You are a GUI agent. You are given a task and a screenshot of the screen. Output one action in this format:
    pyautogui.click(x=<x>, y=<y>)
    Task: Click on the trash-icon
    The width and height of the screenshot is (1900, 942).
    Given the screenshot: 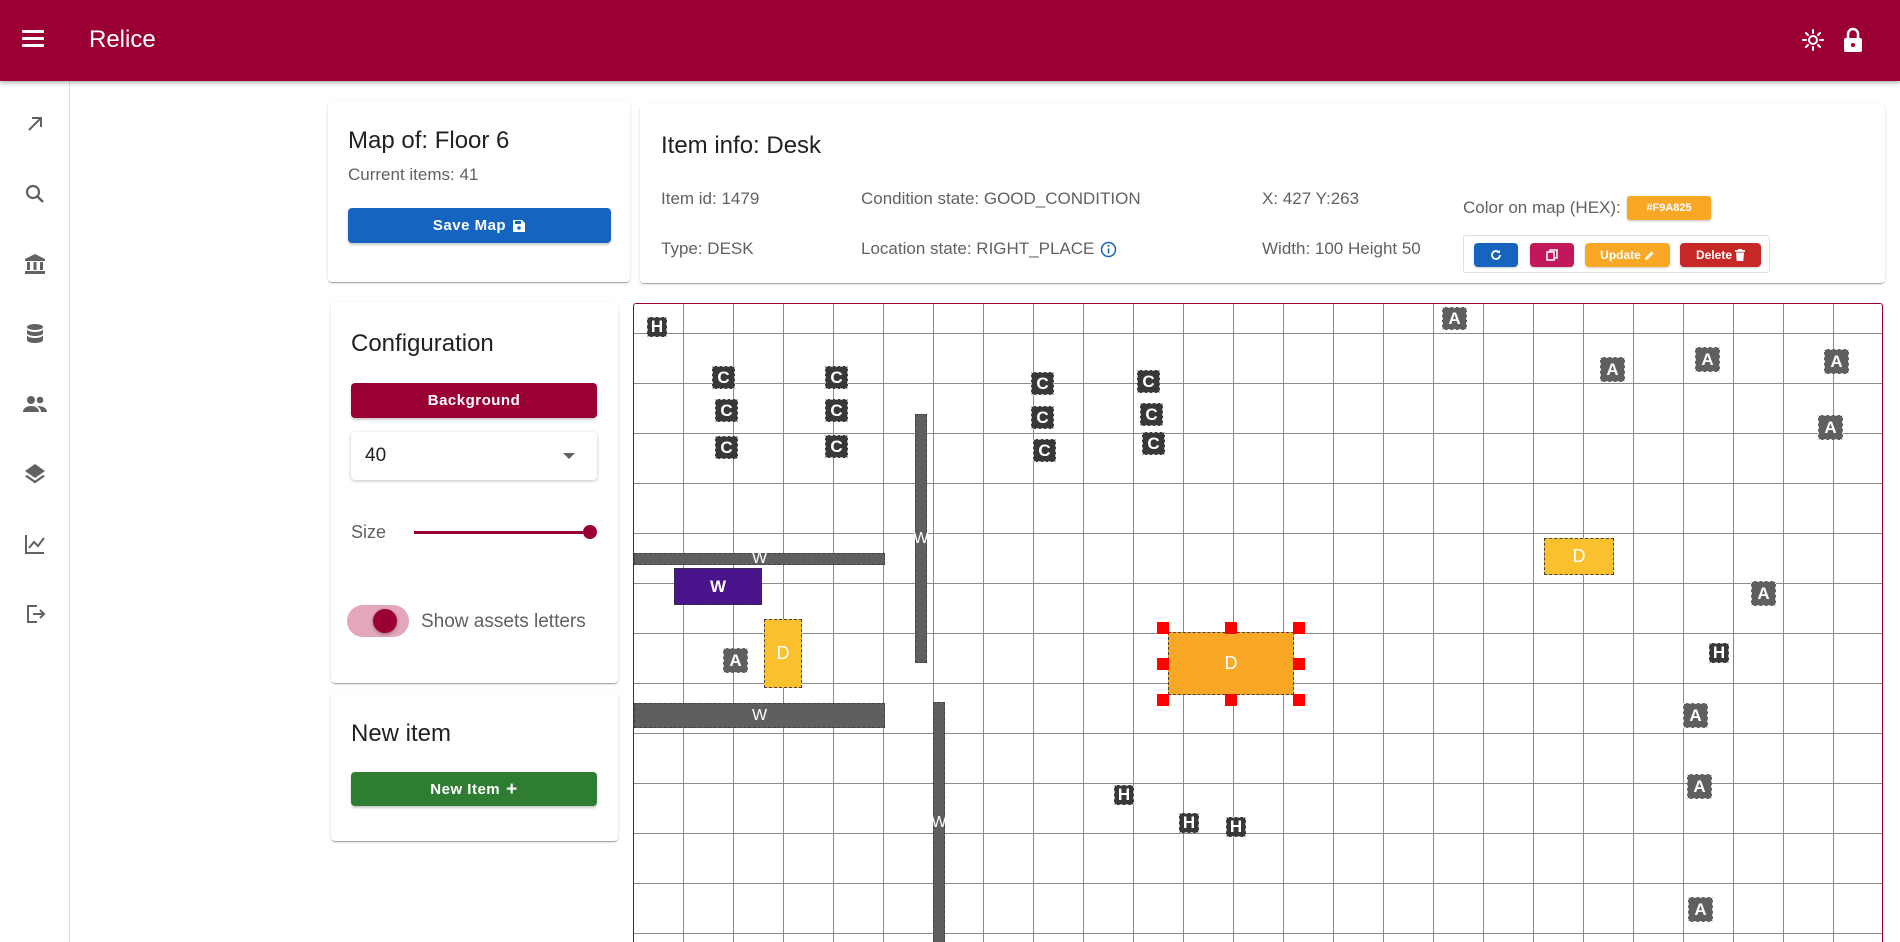 What is the action you would take?
    pyautogui.click(x=1740, y=255)
    